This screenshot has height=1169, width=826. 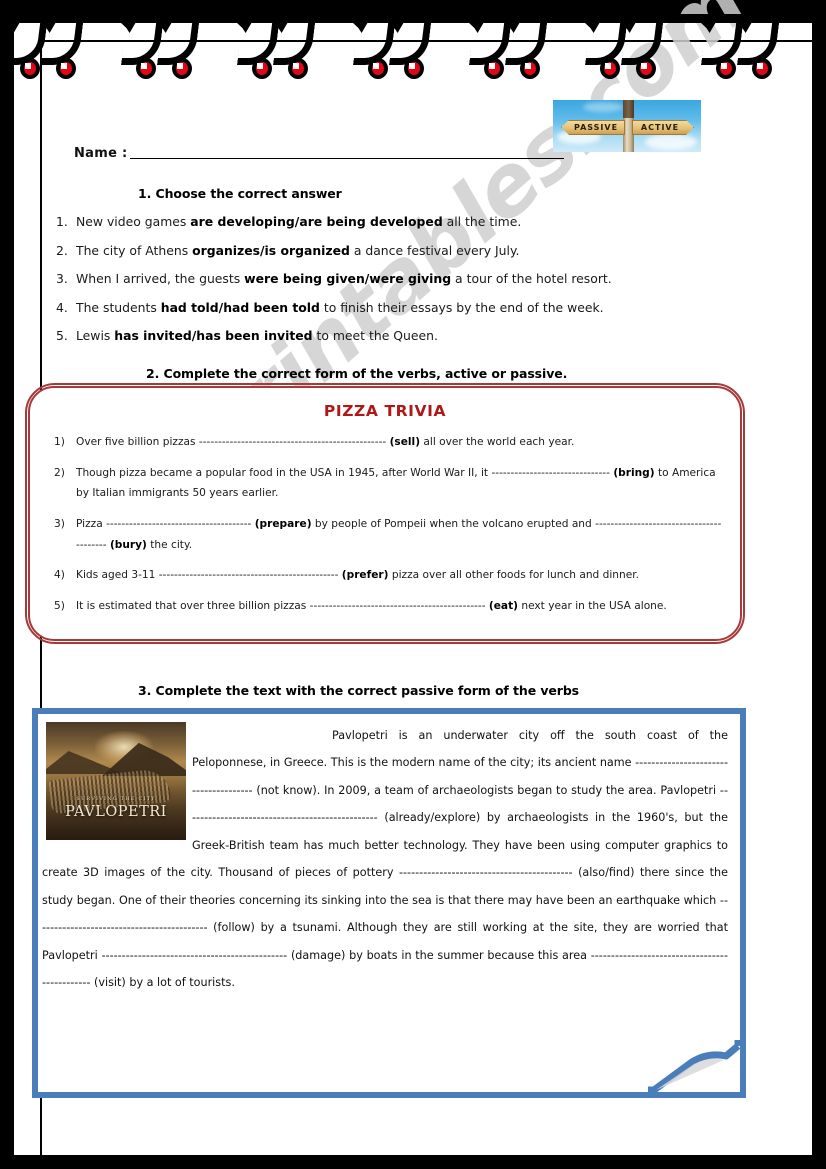 I want to click on passive-active-signpost-image: PASSIVE ACTIVE, so click(x=627, y=126).